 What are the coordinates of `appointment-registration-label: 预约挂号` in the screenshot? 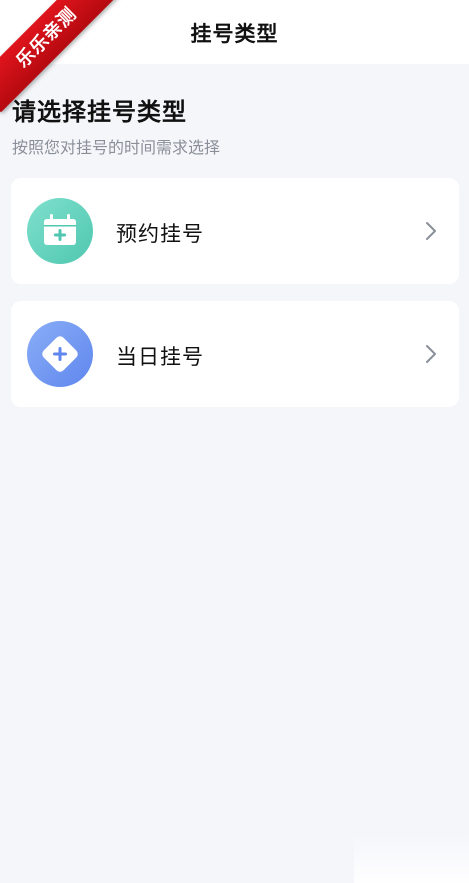 It's located at (160, 234).